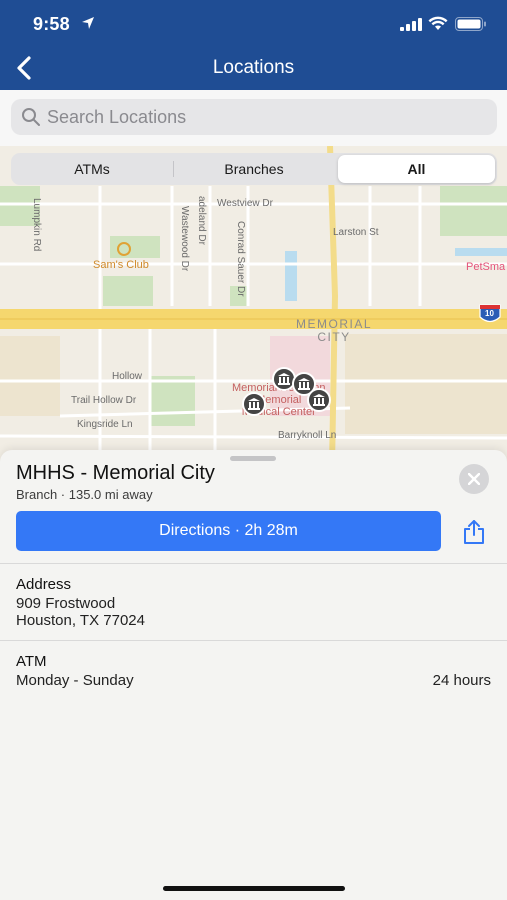 Image resolution: width=507 pixels, height=900 pixels. Describe the element at coordinates (115, 473) in the screenshot. I see `location-name: MHHS - Memorial City` at that location.